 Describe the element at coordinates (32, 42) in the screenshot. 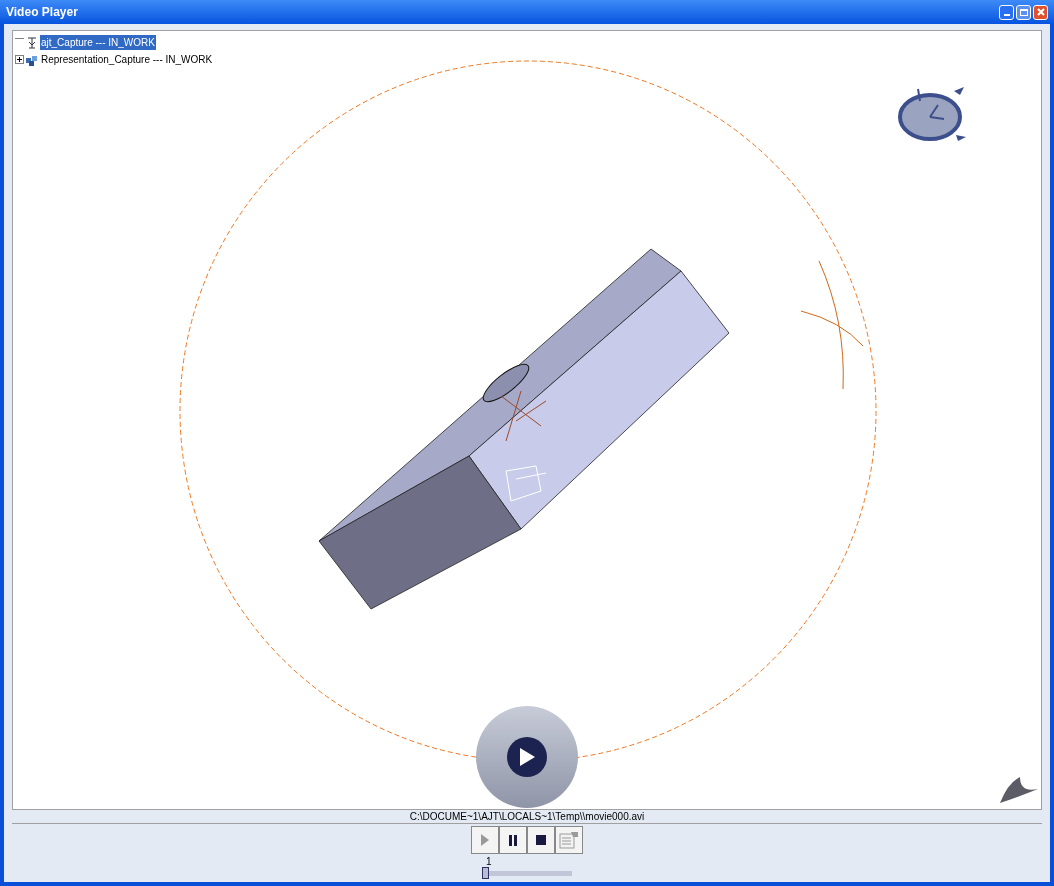

I see `product-icon` at that location.